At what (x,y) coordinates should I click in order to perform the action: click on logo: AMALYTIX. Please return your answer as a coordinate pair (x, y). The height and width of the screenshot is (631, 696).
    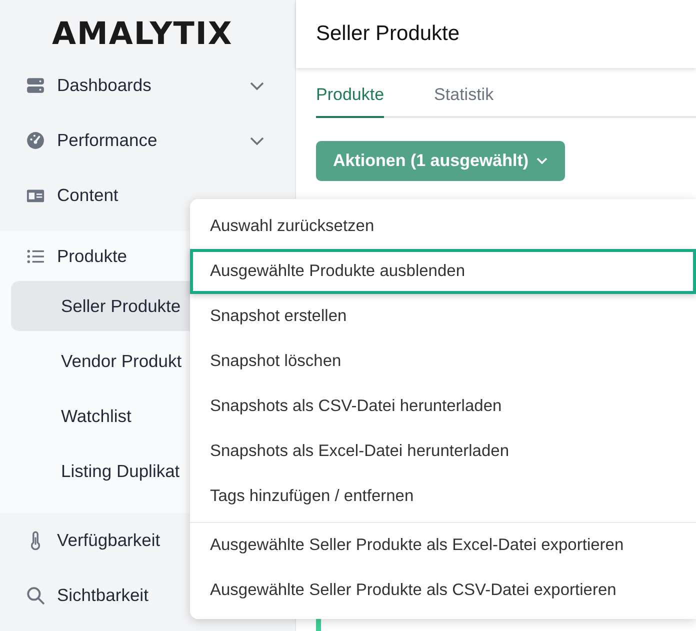
    Looking at the image, I should click on (142, 35).